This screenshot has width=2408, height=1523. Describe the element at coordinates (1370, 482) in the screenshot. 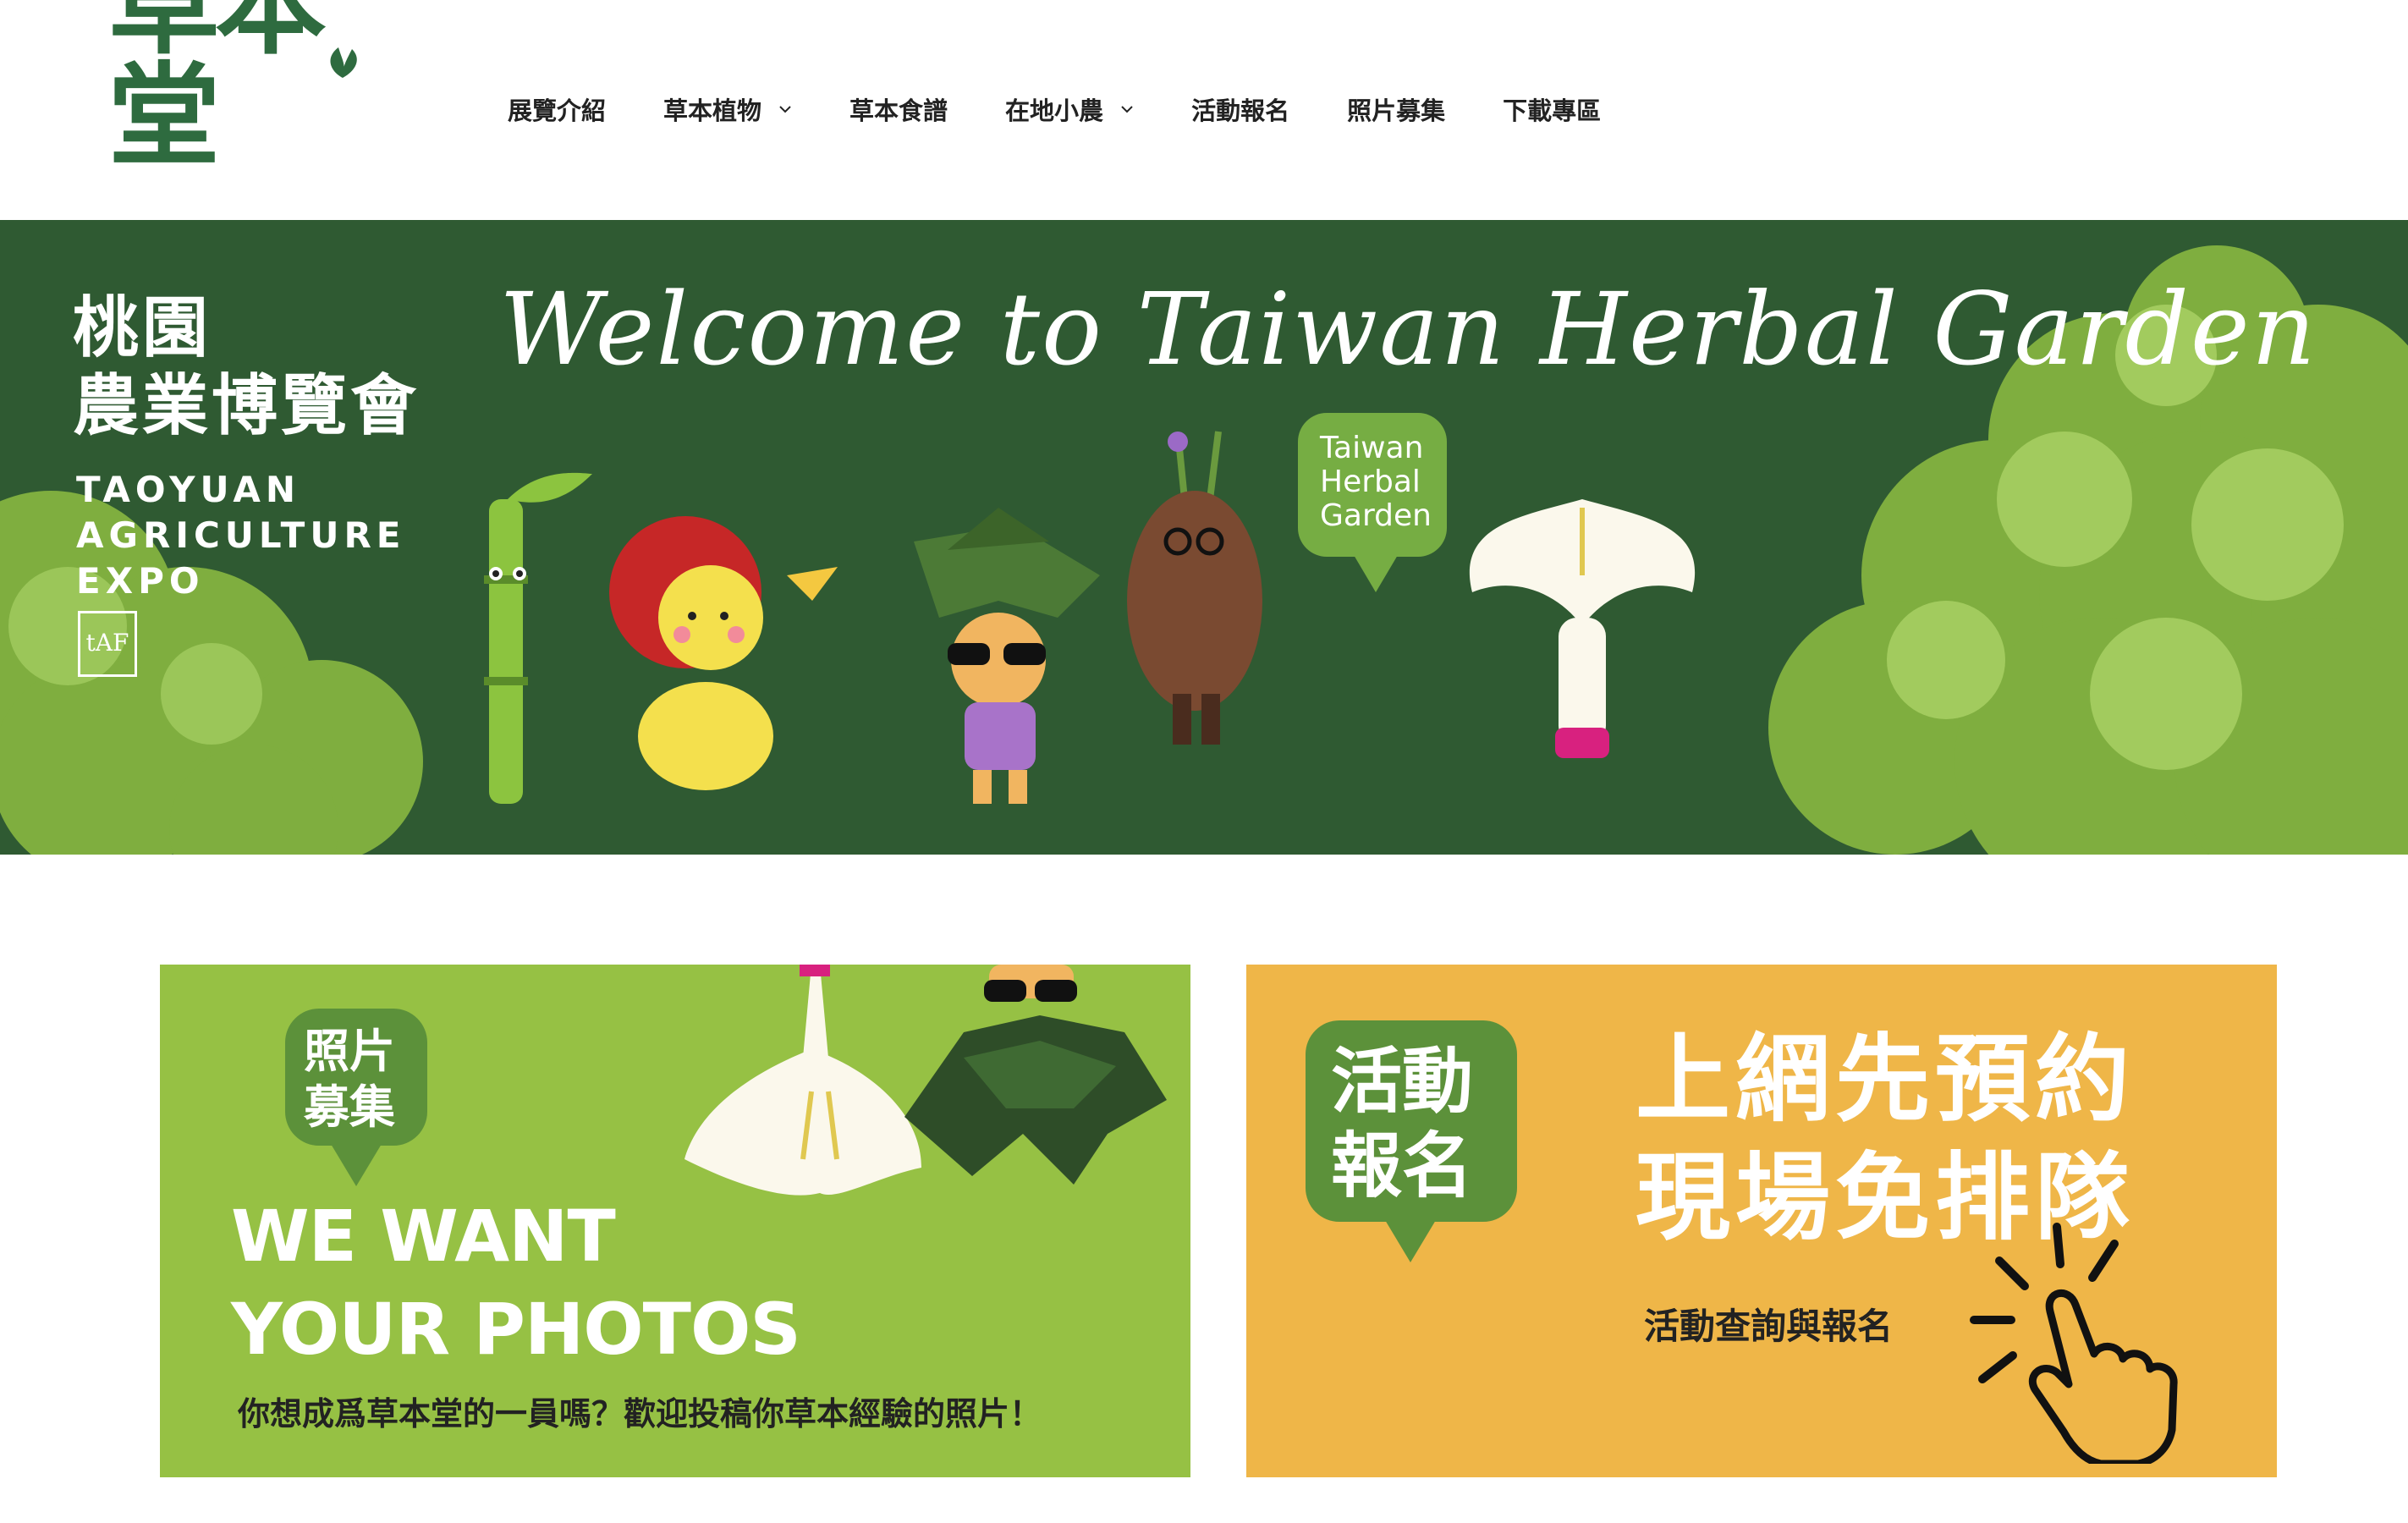

I see `bubble-line: Herbal` at that location.